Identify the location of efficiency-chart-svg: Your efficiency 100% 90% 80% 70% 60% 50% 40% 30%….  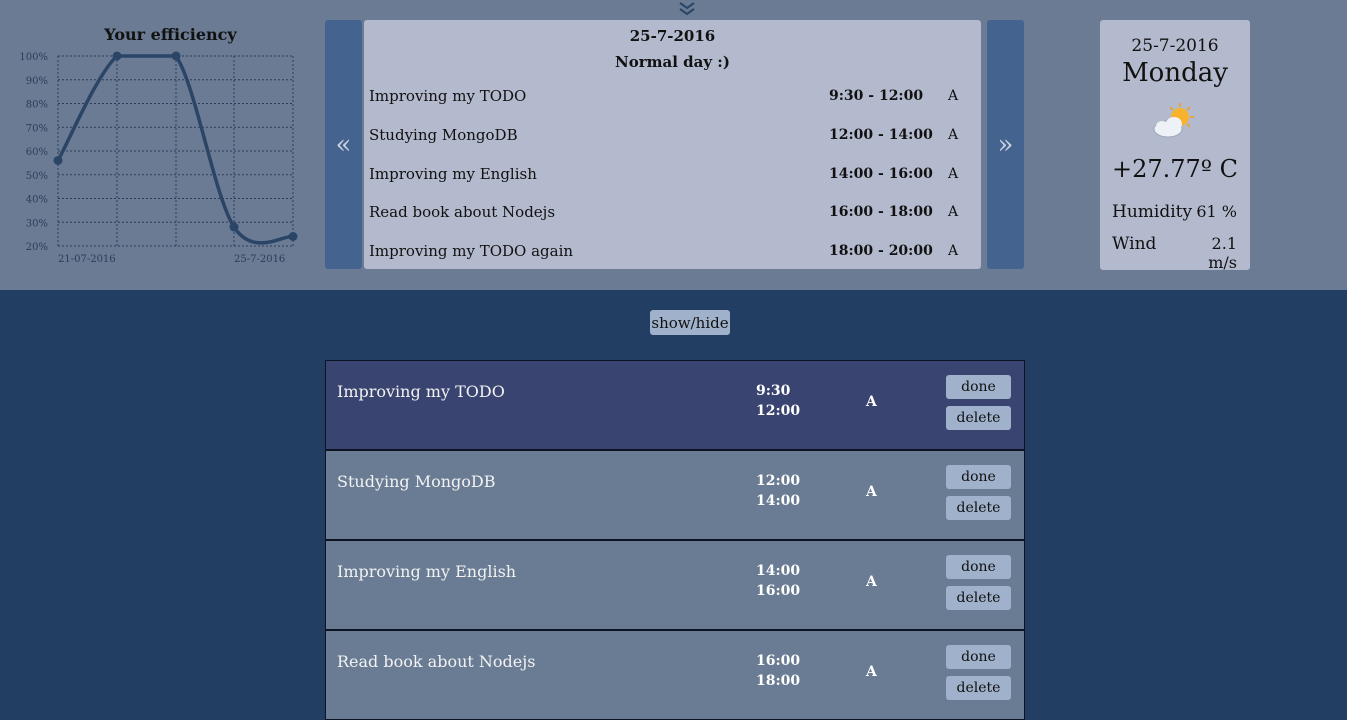
(158, 145).